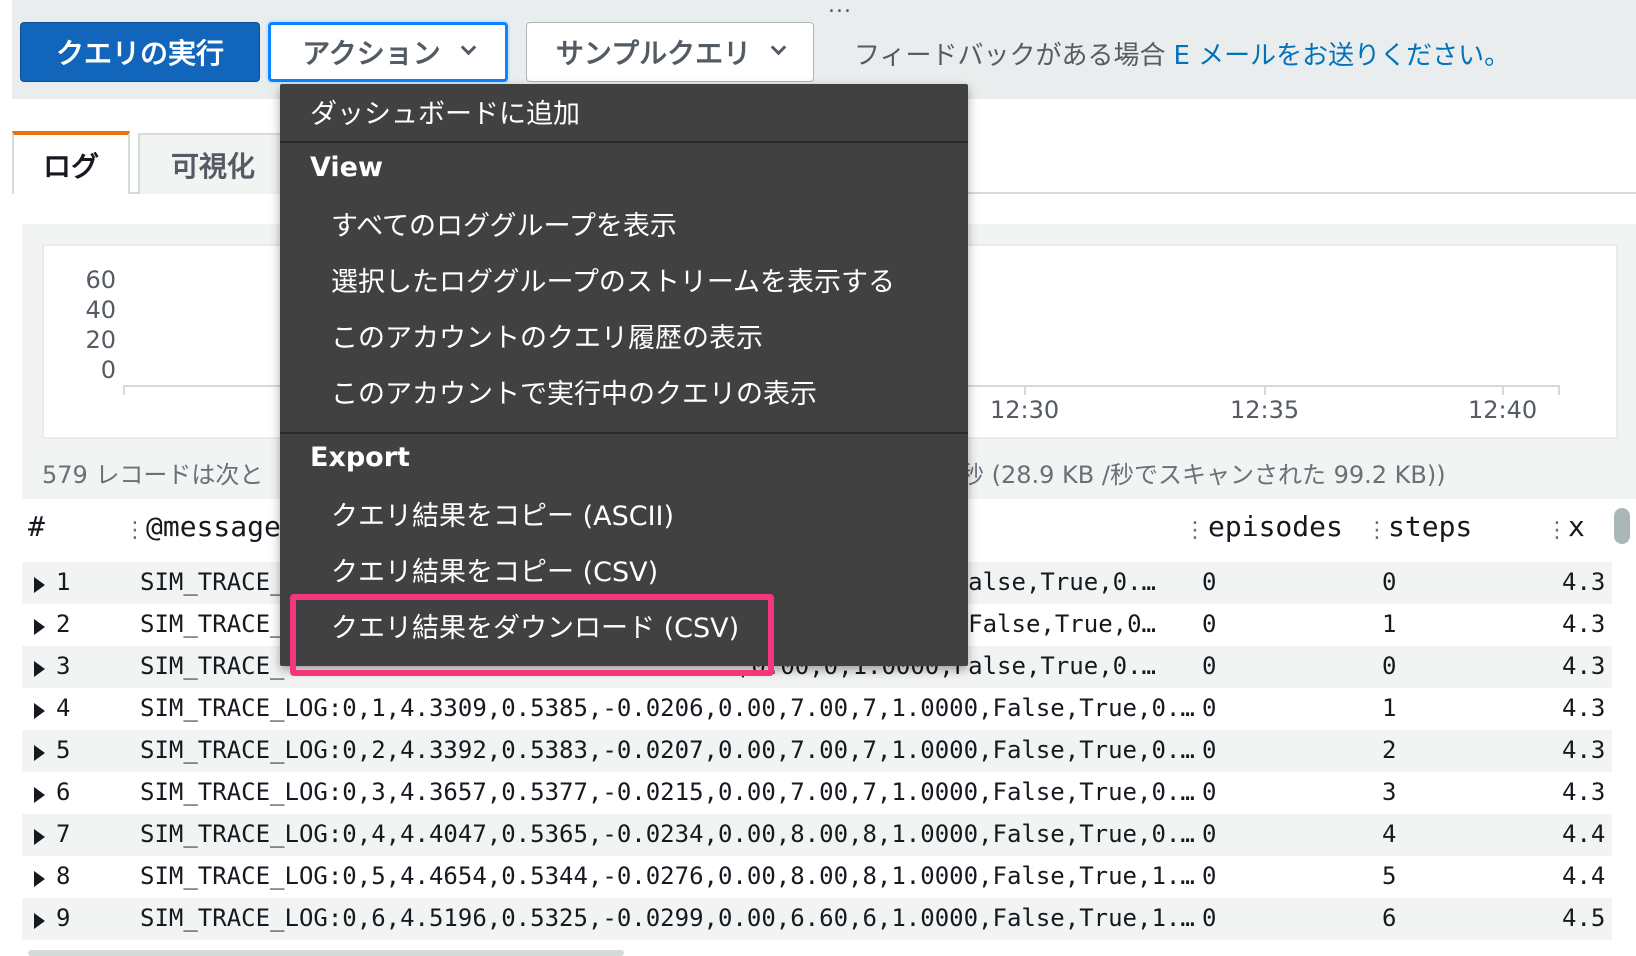  I want to click on row-number: 7, so click(63, 834).